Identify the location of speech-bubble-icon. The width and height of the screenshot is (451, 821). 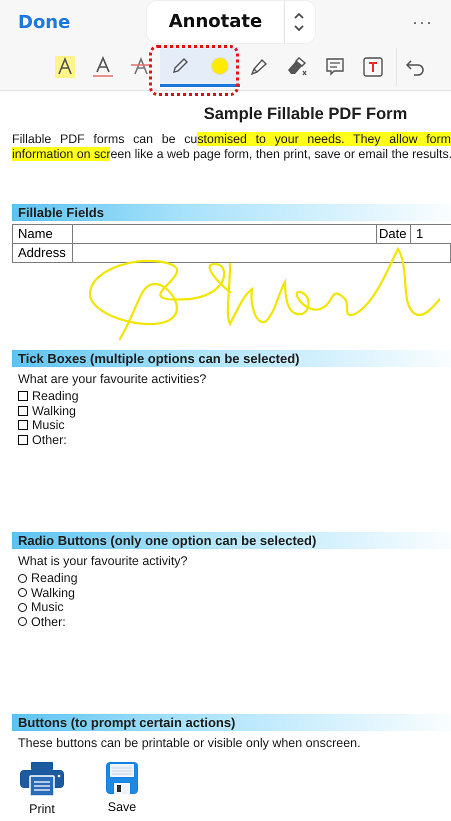
(335, 67).